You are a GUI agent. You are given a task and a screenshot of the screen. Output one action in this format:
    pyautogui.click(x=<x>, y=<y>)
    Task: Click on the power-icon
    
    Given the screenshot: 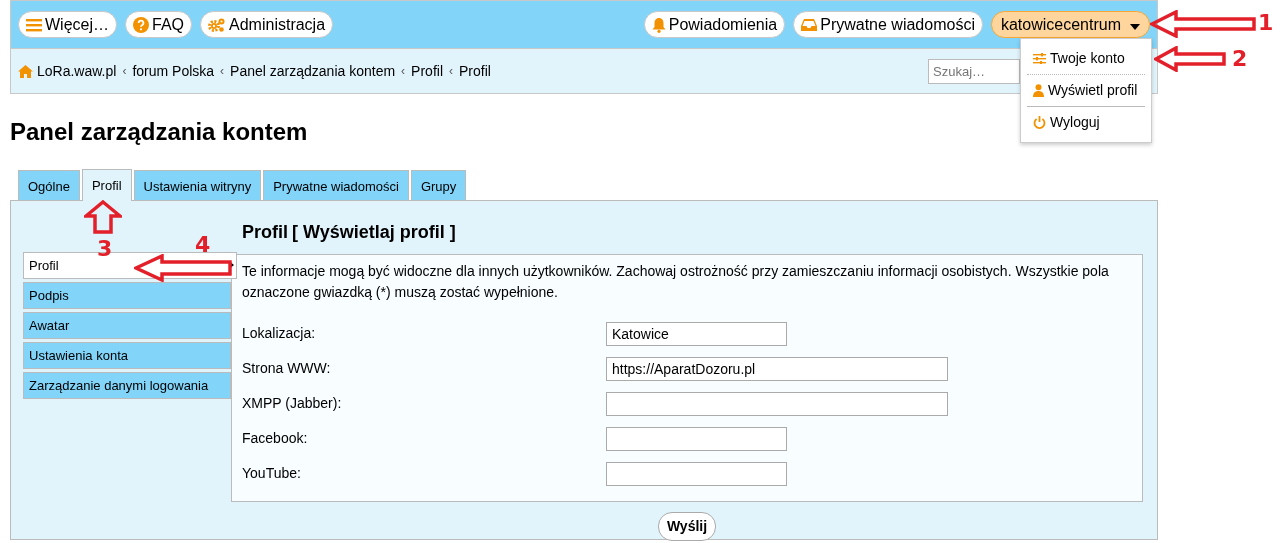 What is the action you would take?
    pyautogui.click(x=1039, y=122)
    